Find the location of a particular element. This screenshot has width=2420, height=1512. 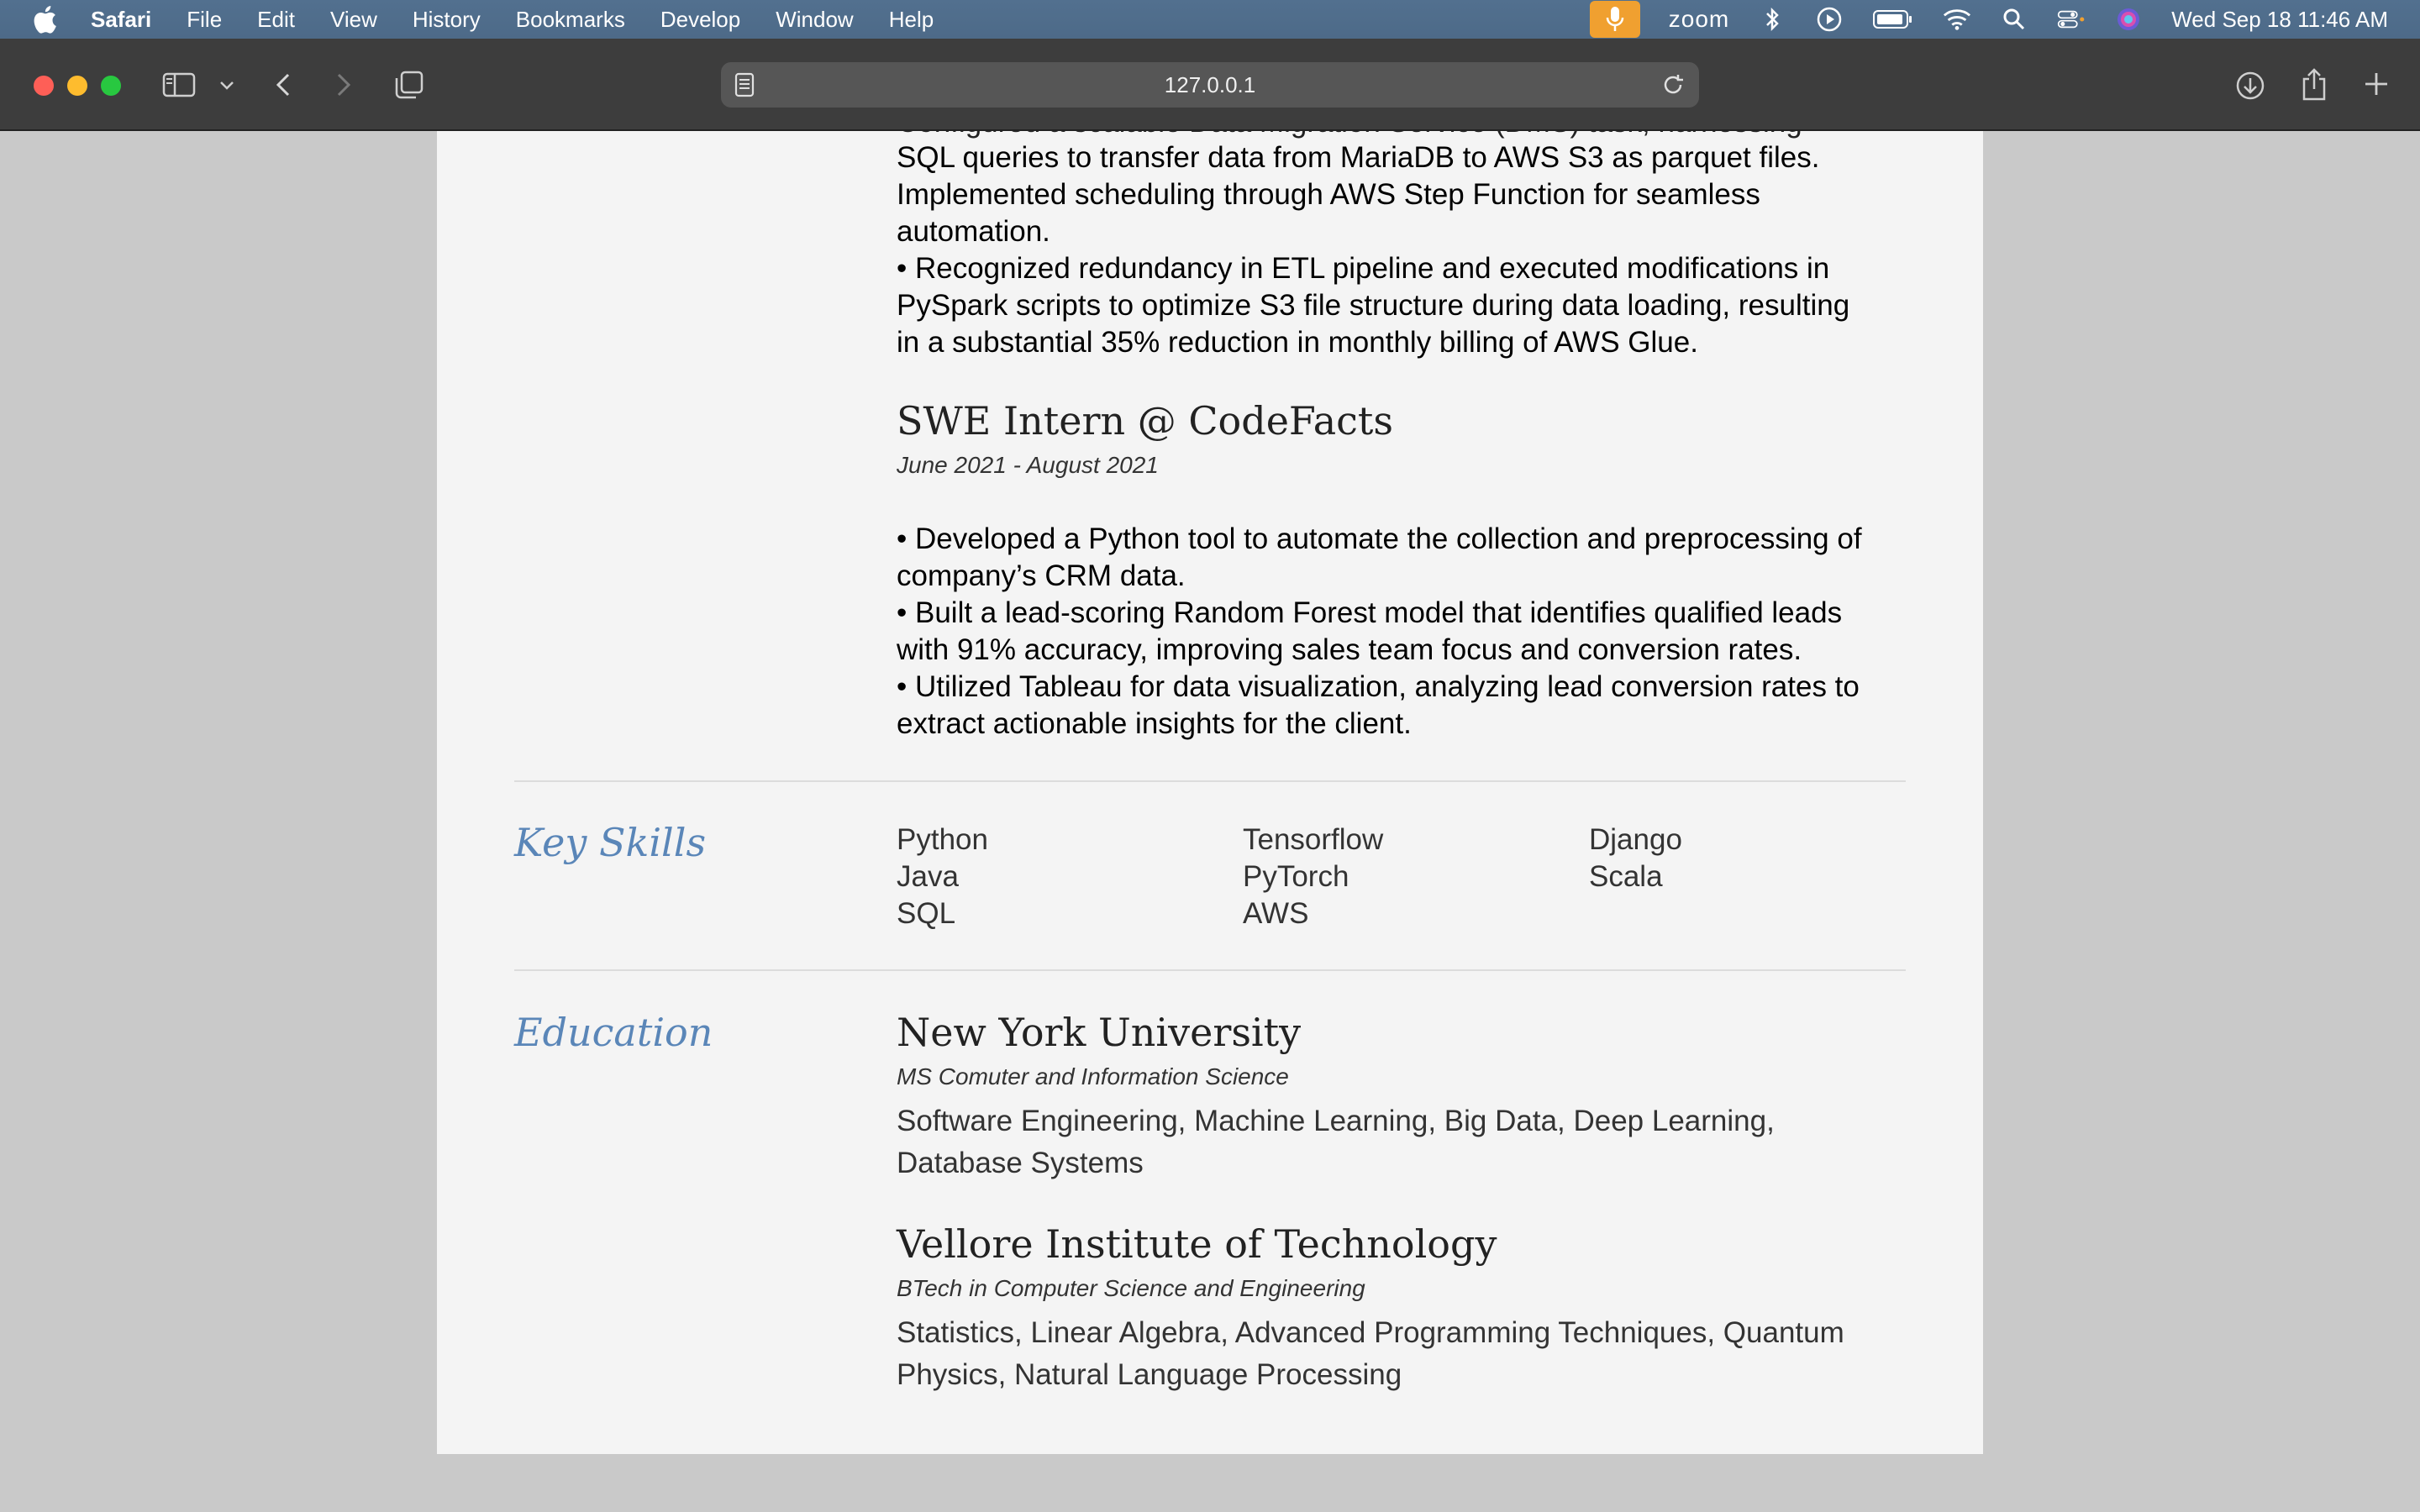

coursework-line: Physics, Natural Language Processing is located at coordinates (1149, 1374).